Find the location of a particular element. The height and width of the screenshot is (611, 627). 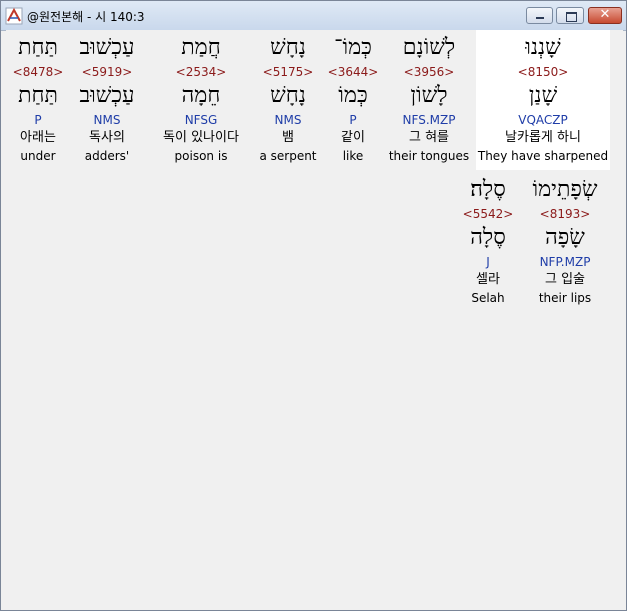

korean-gloss: 독사의 is located at coordinates (107, 137).